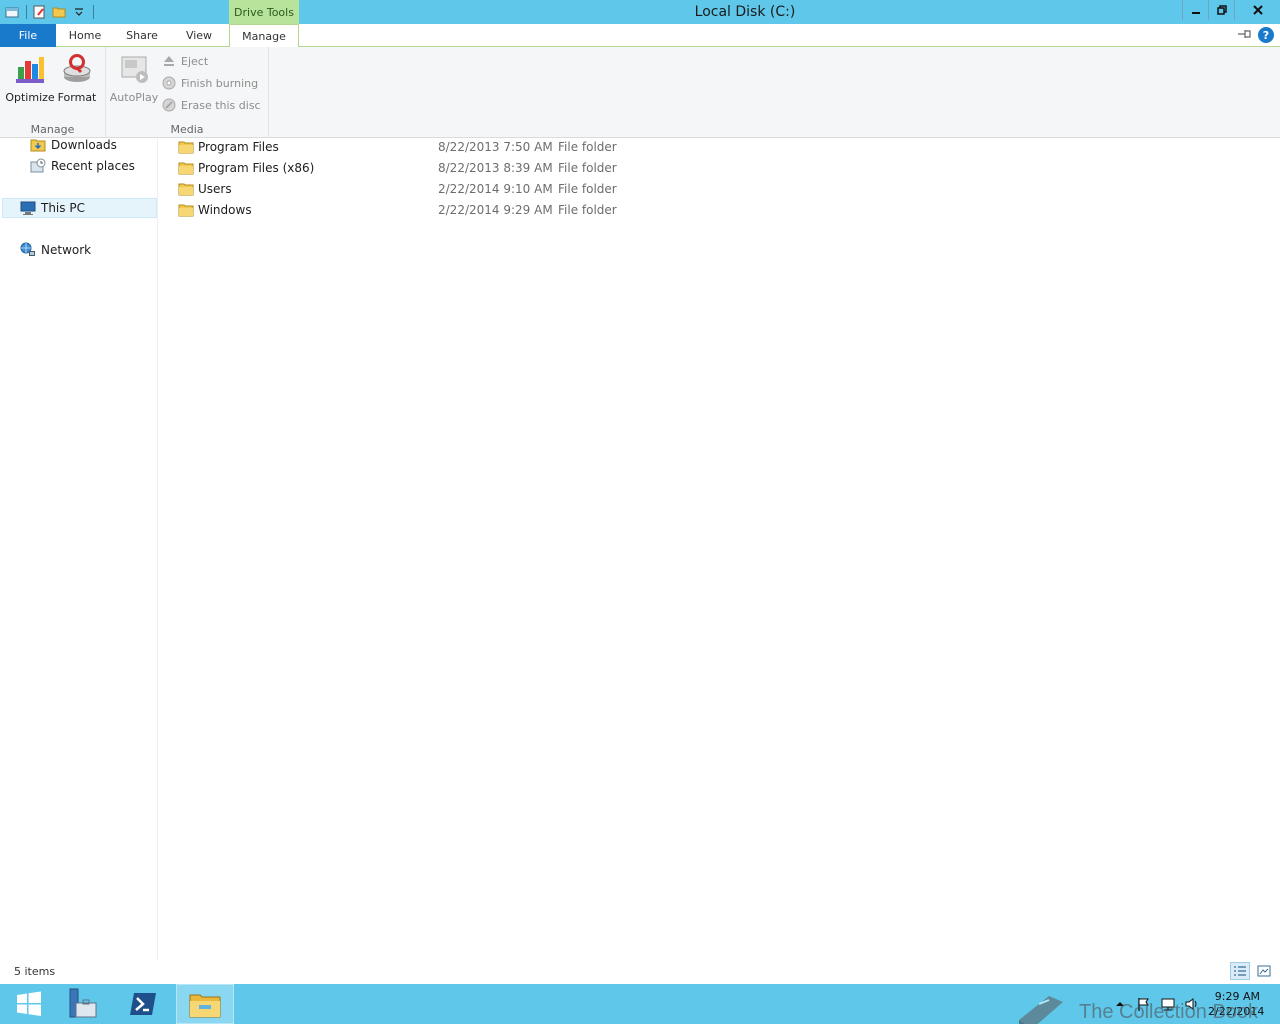  What do you see at coordinates (77, 68) in the screenshot?
I see `format-icon` at bounding box center [77, 68].